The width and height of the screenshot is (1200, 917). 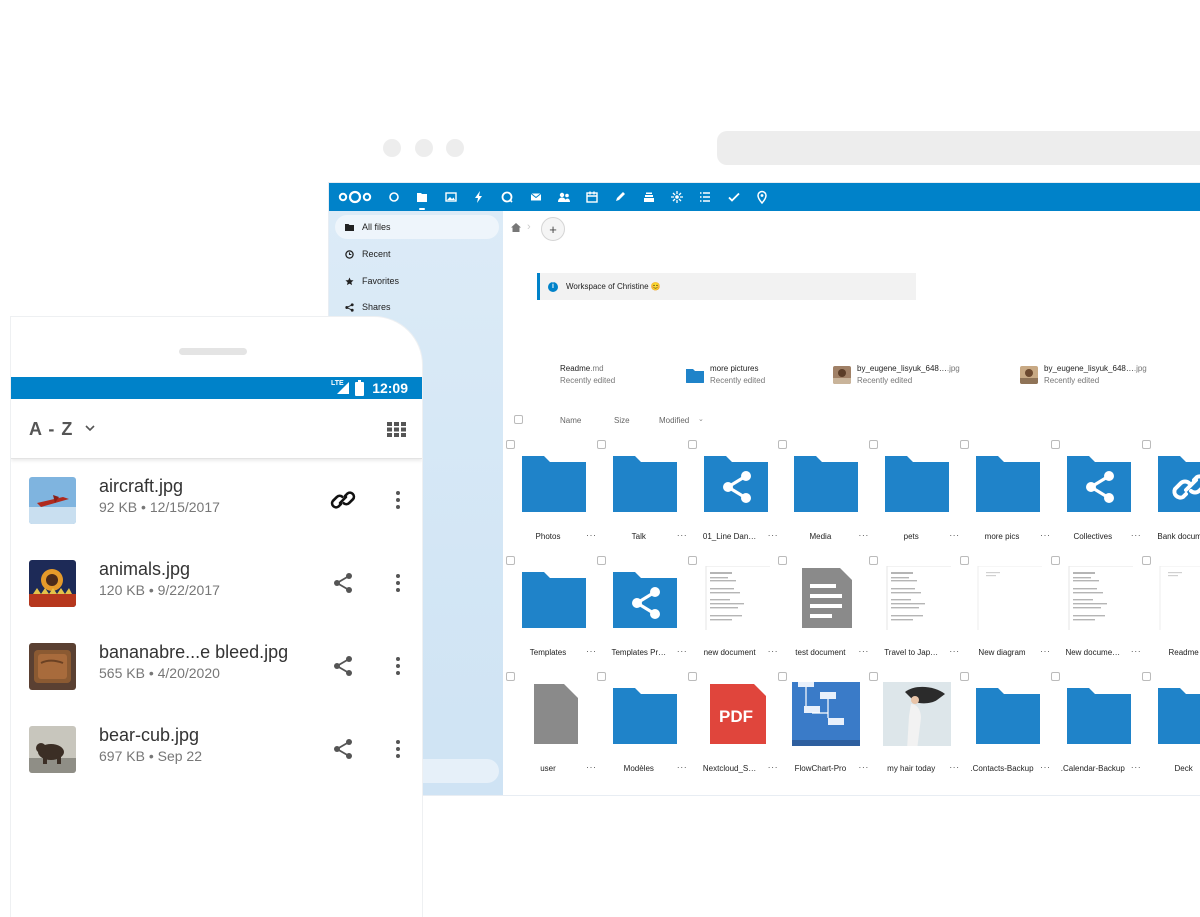 I want to click on file-tile: Templates Pr… ···, so click(x=646, y=611).